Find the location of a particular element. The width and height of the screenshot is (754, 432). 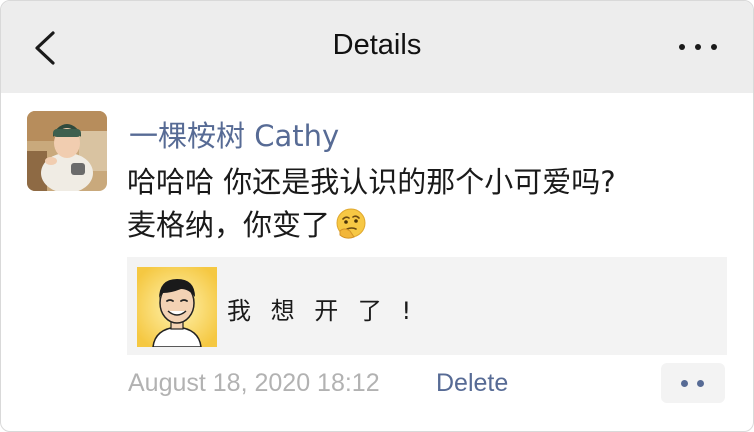

post-text-line: 哈哈哈 你还是我认识的那个小可爱吗? is located at coordinates (371, 182).